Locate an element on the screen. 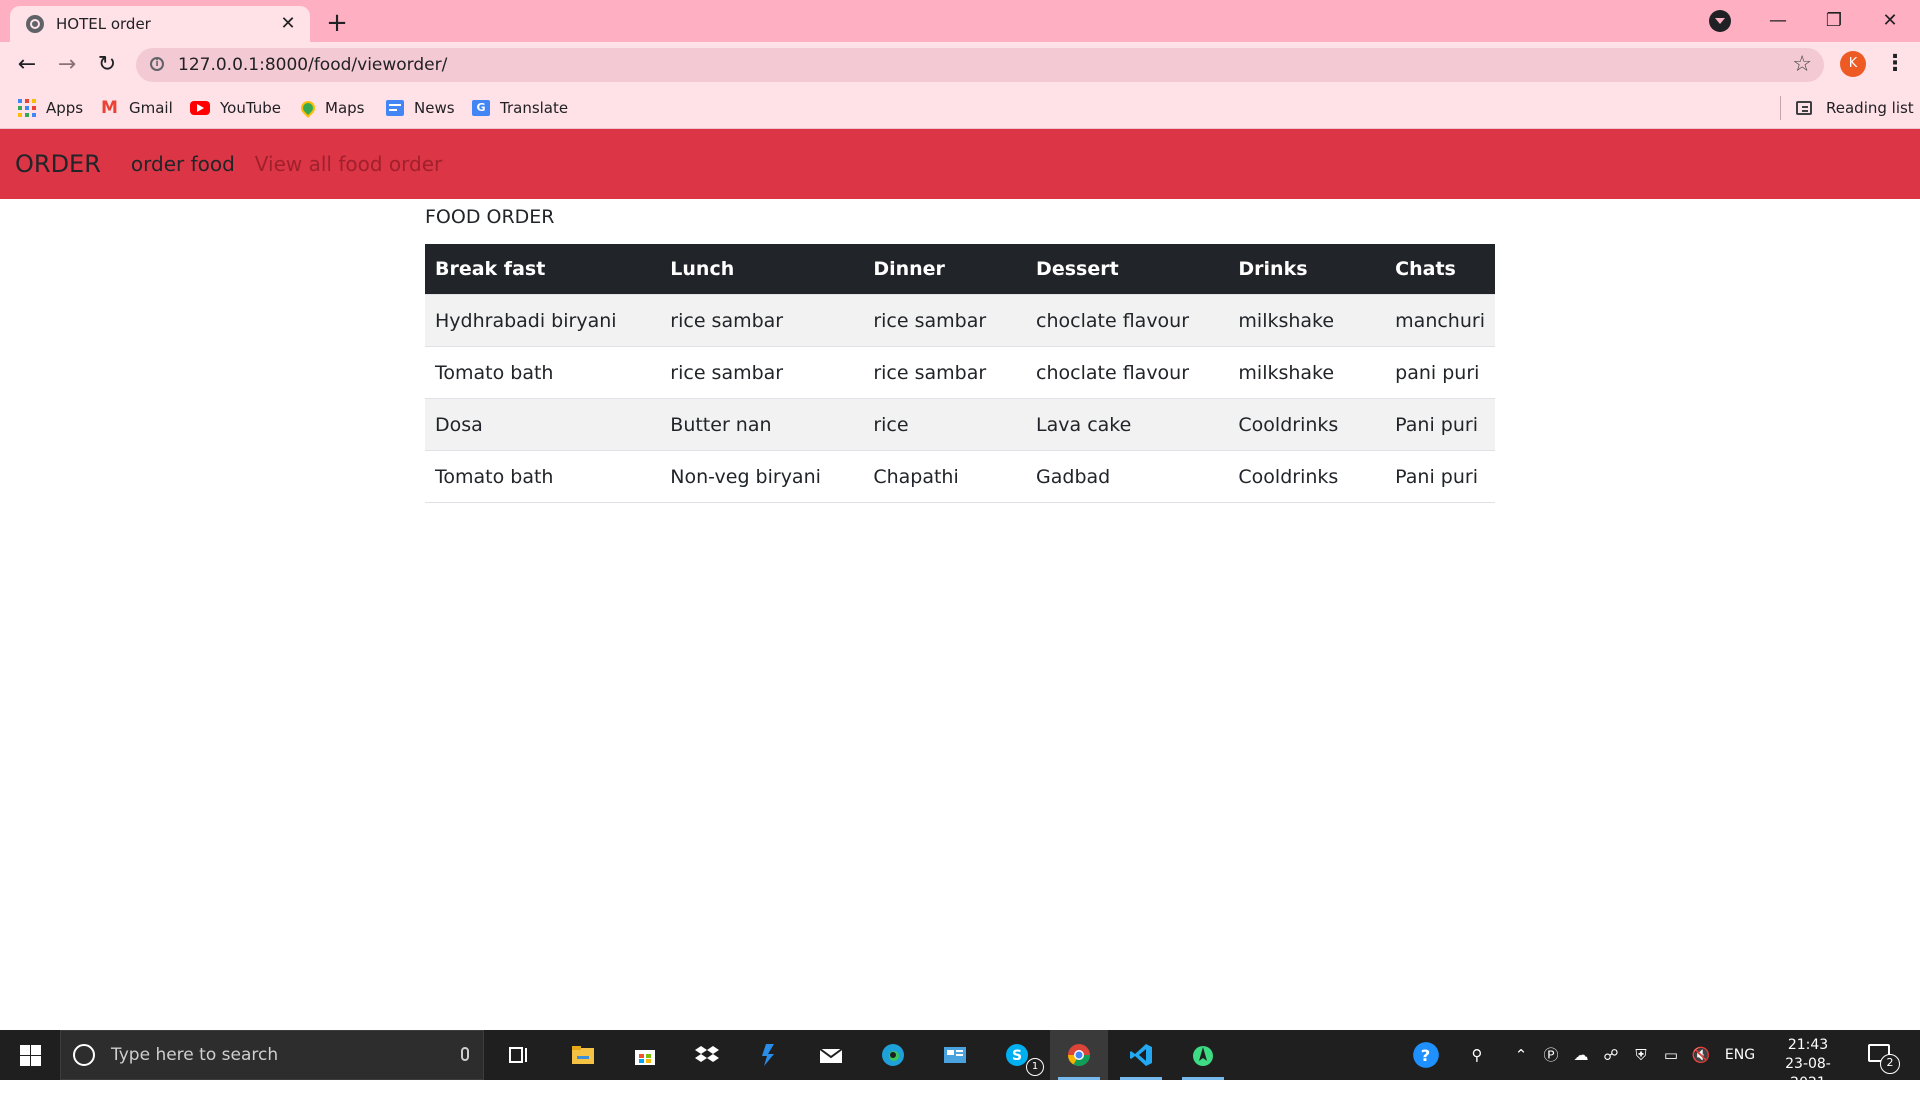 The image size is (1920, 1093). translate-icon: G is located at coordinates (481, 108).